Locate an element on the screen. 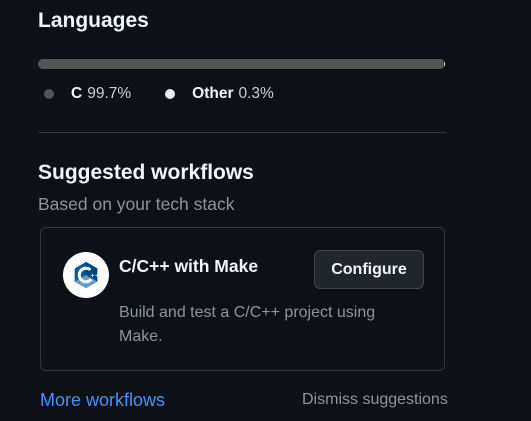 Image resolution: width=531 pixels, height=421 pixels. cpp-logo-icon: ++ is located at coordinates (86, 275).